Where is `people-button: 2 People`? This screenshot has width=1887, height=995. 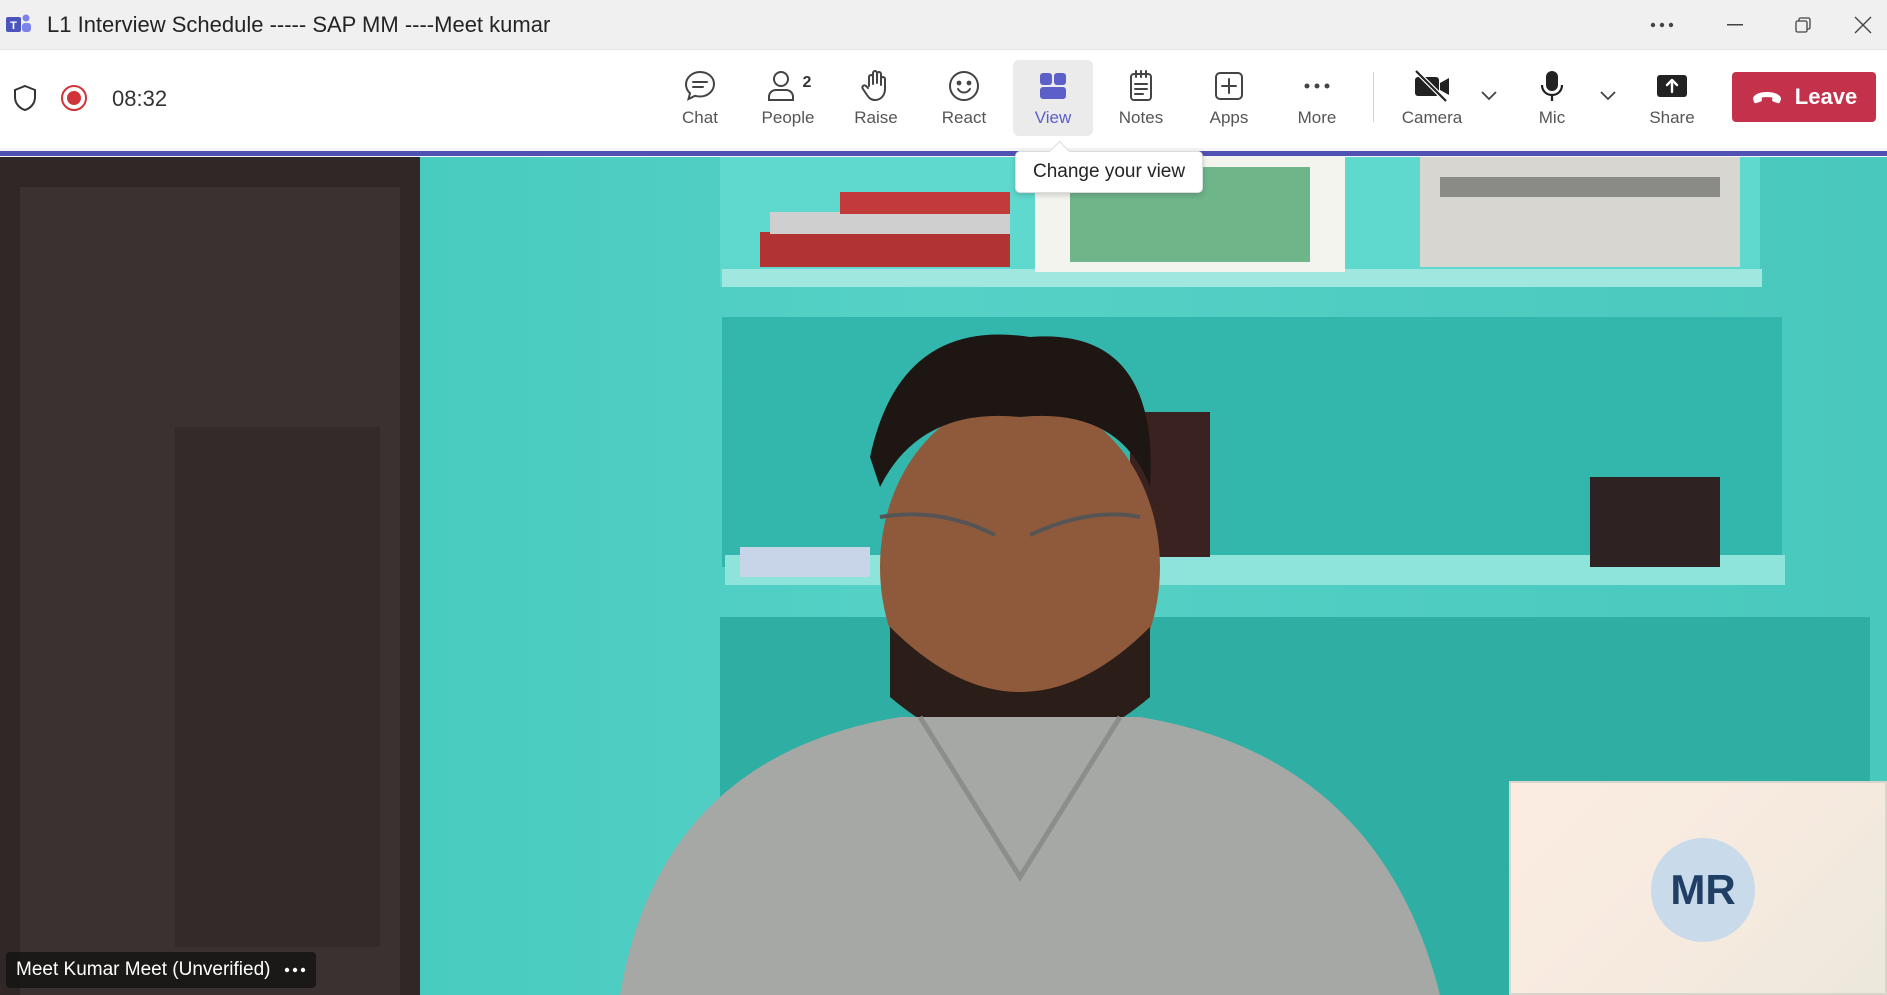 people-button: 2 People is located at coordinates (788, 98).